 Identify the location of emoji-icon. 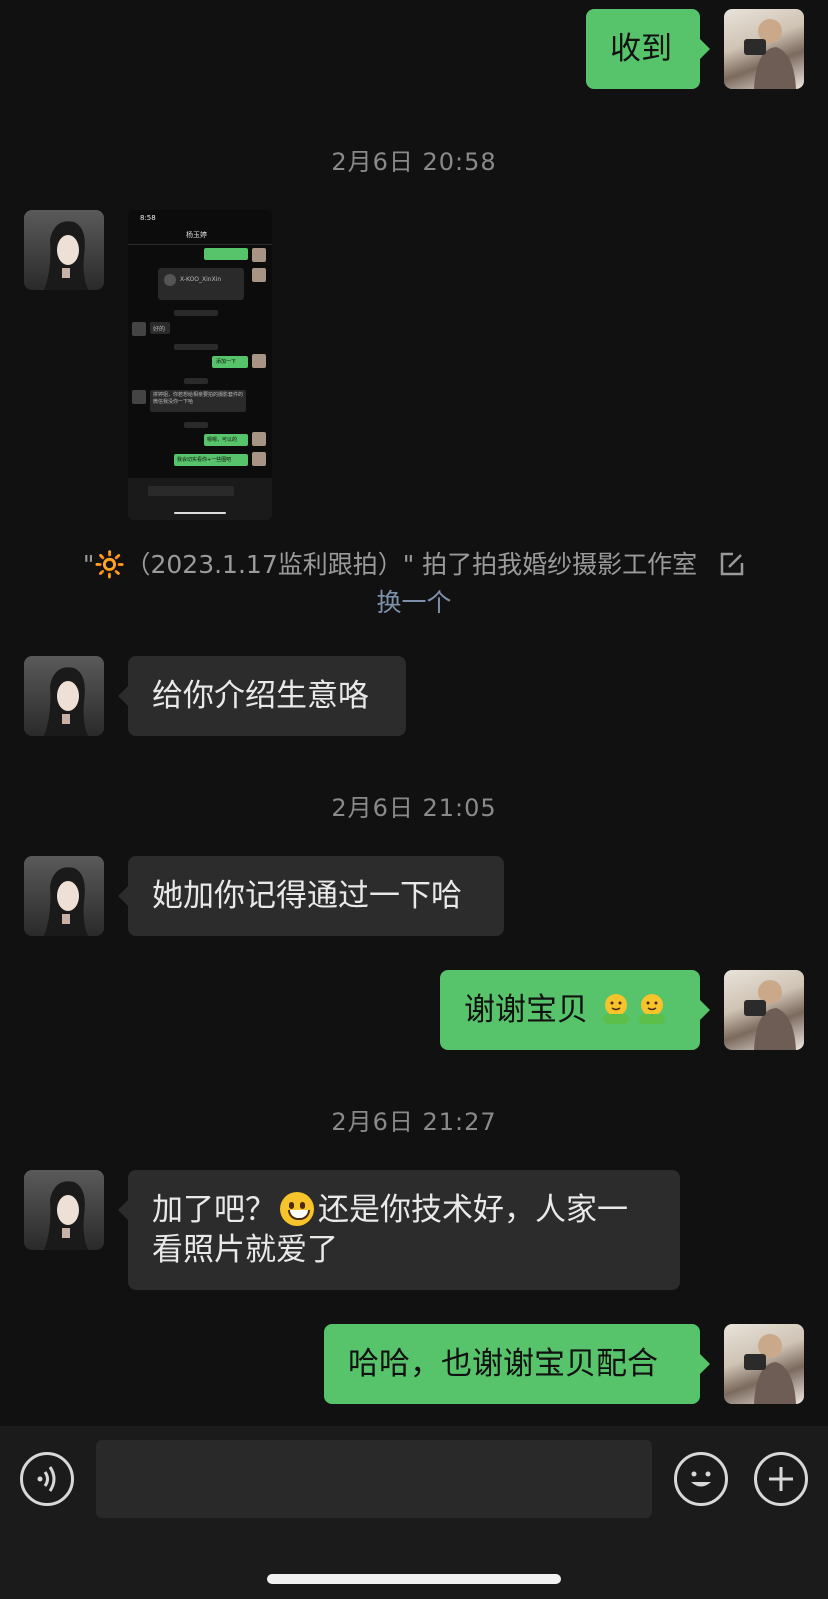
(701, 1479).